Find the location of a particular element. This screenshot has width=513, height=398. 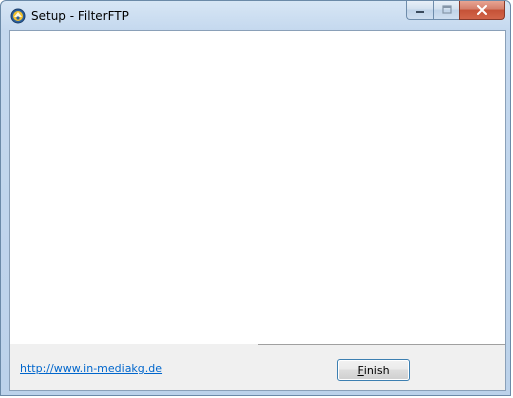

filterftp-app-icon is located at coordinates (18, 16).